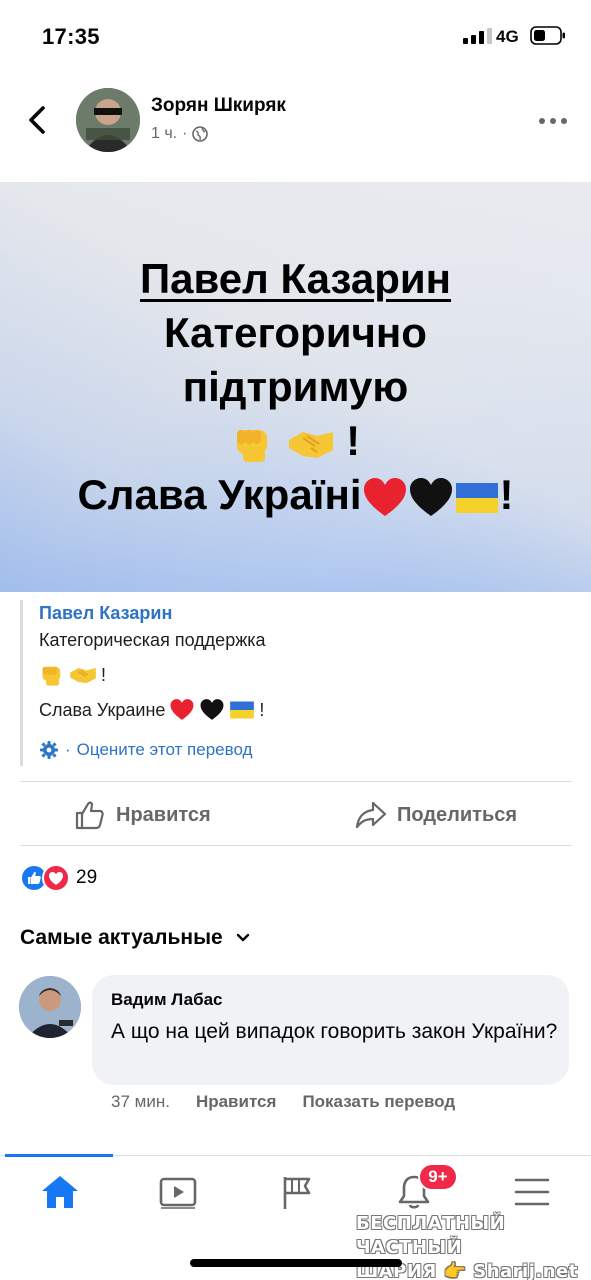 The height and width of the screenshot is (1280, 591). I want to click on commenter-avatar-image, so click(50, 1007).